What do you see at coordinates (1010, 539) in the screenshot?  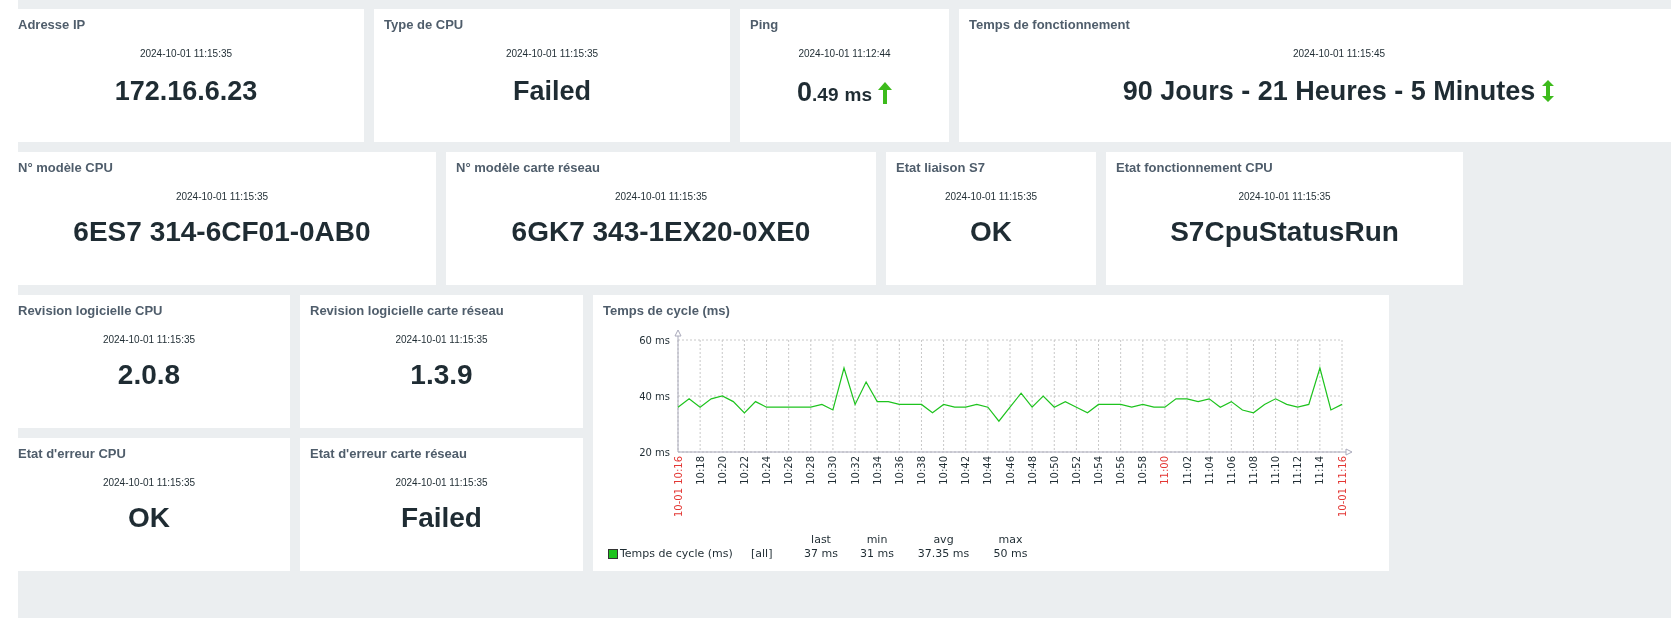 I see `legend-header: max` at bounding box center [1010, 539].